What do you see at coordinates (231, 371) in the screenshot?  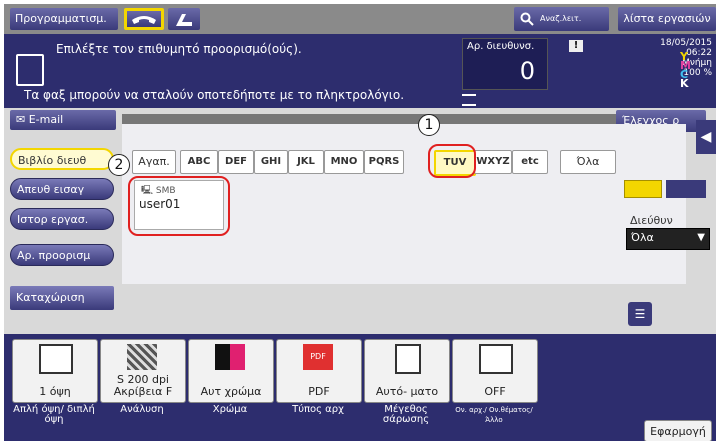 I see `setting-color: Αυτ χρώμα` at bounding box center [231, 371].